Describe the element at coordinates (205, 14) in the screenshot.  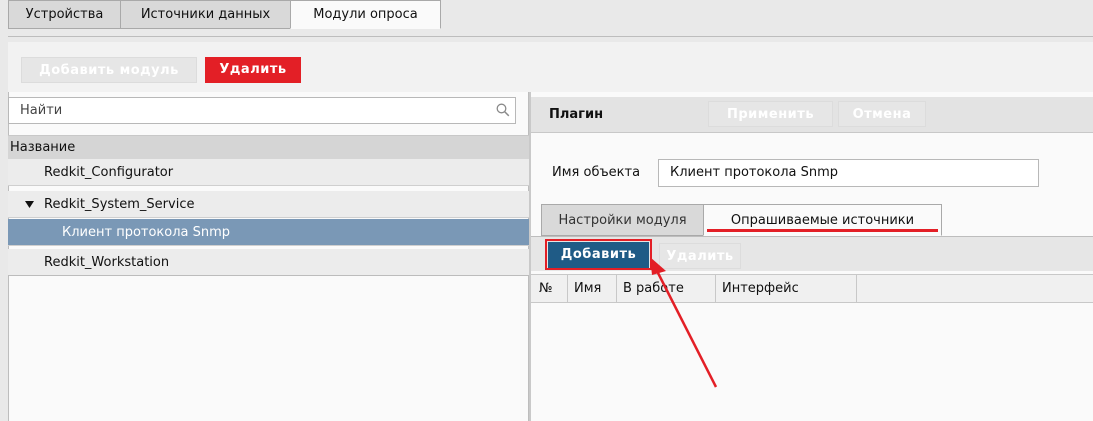
I see `tab-data-sources: Источники данных` at that location.